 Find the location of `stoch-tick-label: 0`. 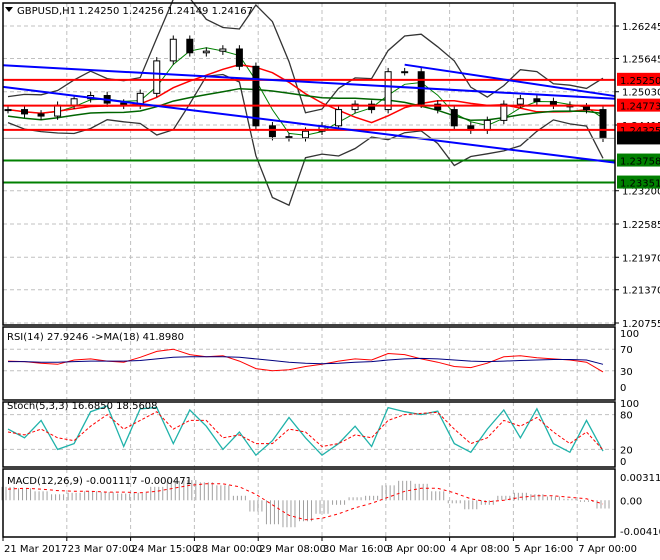

stoch-tick-label: 0 is located at coordinates (623, 462).